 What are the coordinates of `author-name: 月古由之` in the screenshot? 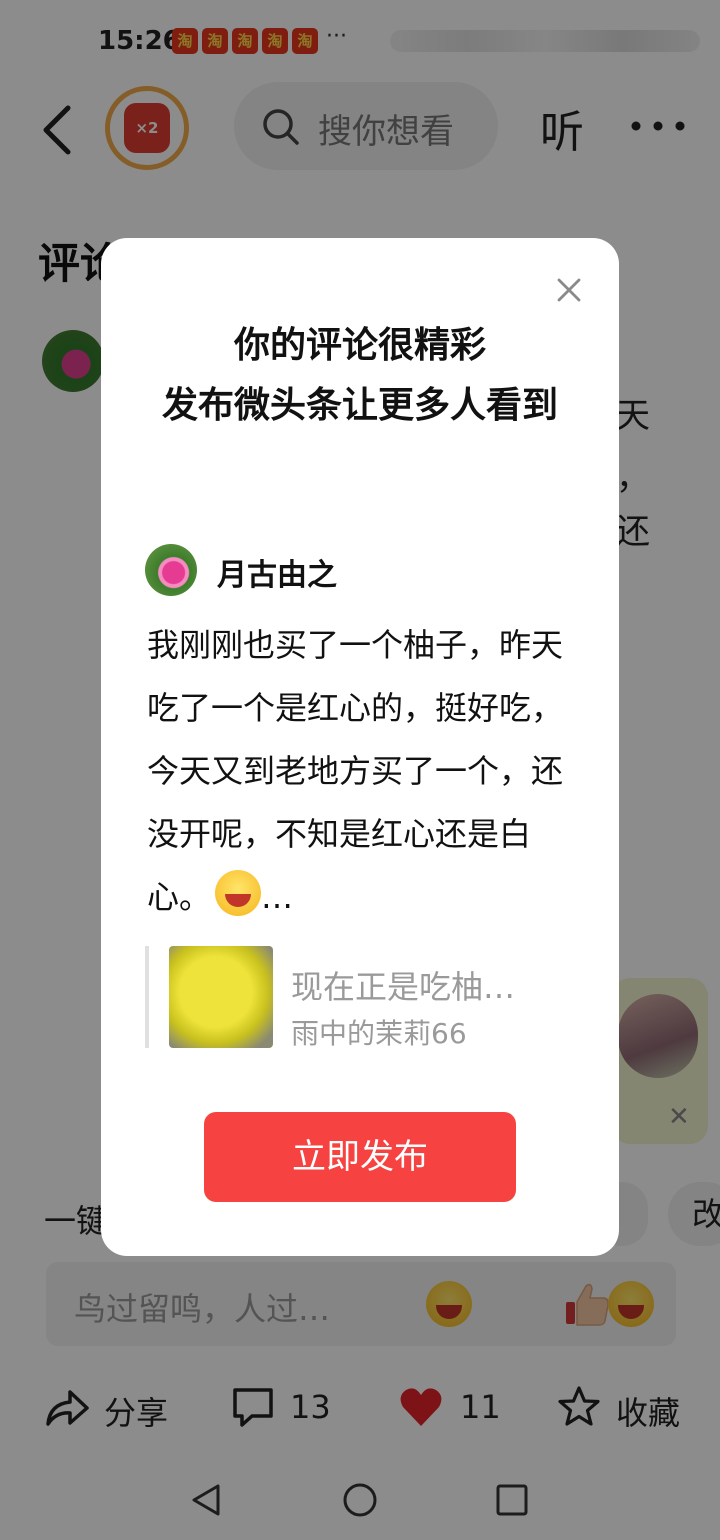 It's located at (277, 575).